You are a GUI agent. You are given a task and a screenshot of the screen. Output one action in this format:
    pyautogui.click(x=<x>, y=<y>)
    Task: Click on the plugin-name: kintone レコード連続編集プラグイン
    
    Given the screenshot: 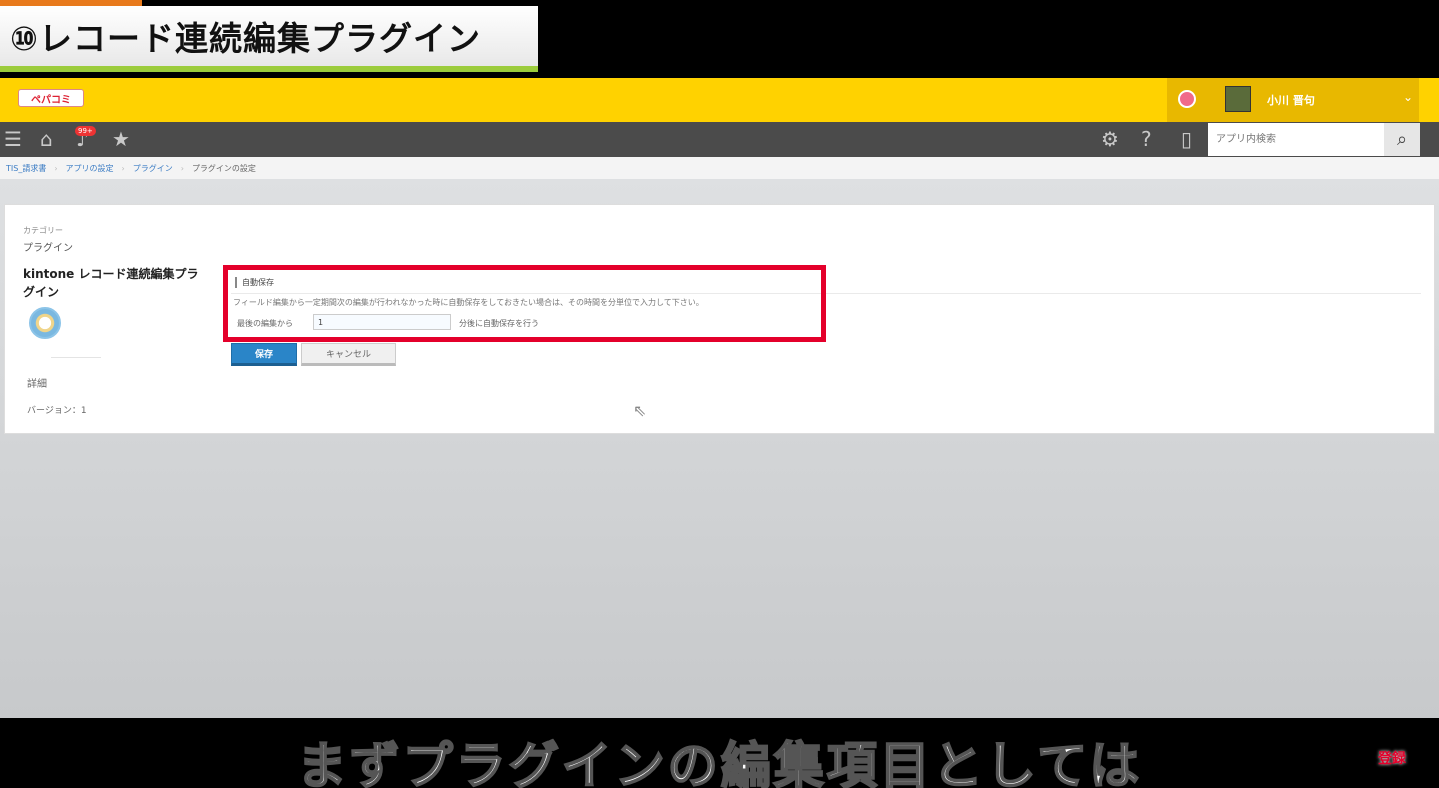 What is the action you would take?
    pyautogui.click(x=111, y=283)
    